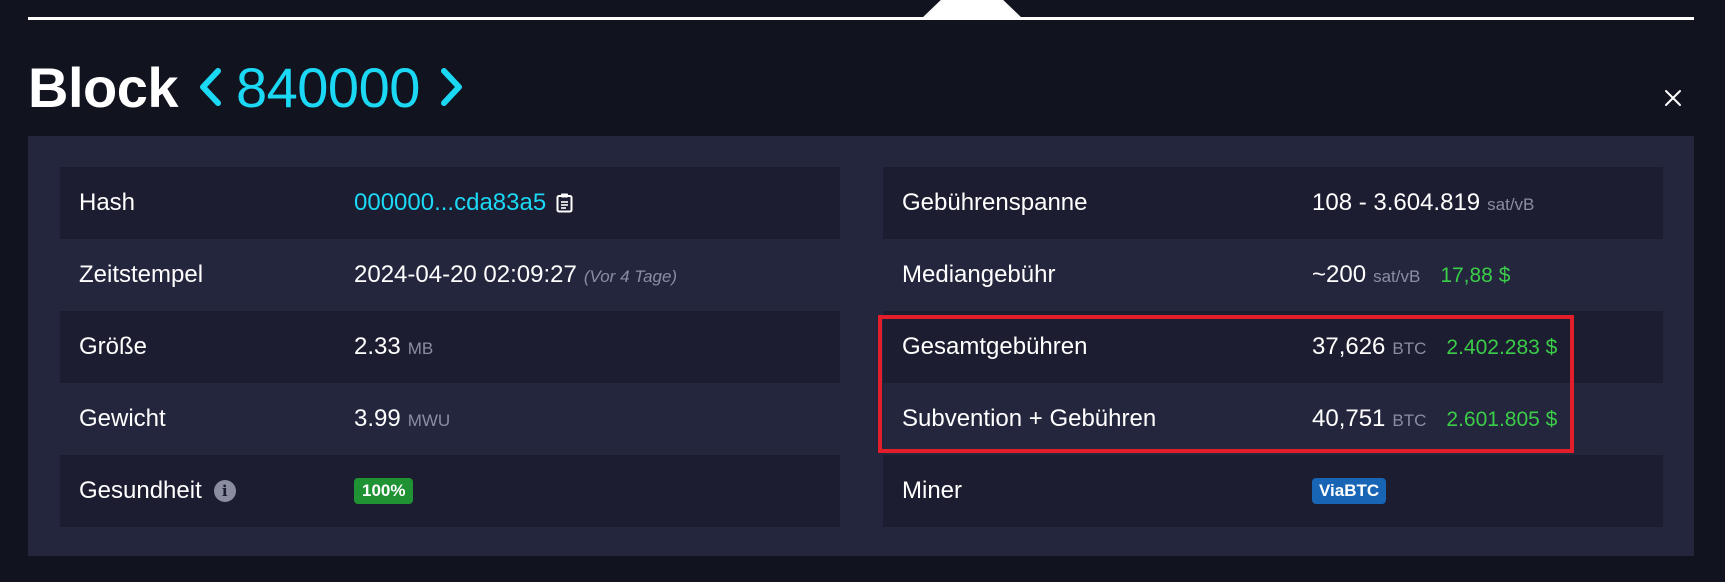  Describe the element at coordinates (210, 87) in the screenshot. I see `chevron-left-icon` at that location.